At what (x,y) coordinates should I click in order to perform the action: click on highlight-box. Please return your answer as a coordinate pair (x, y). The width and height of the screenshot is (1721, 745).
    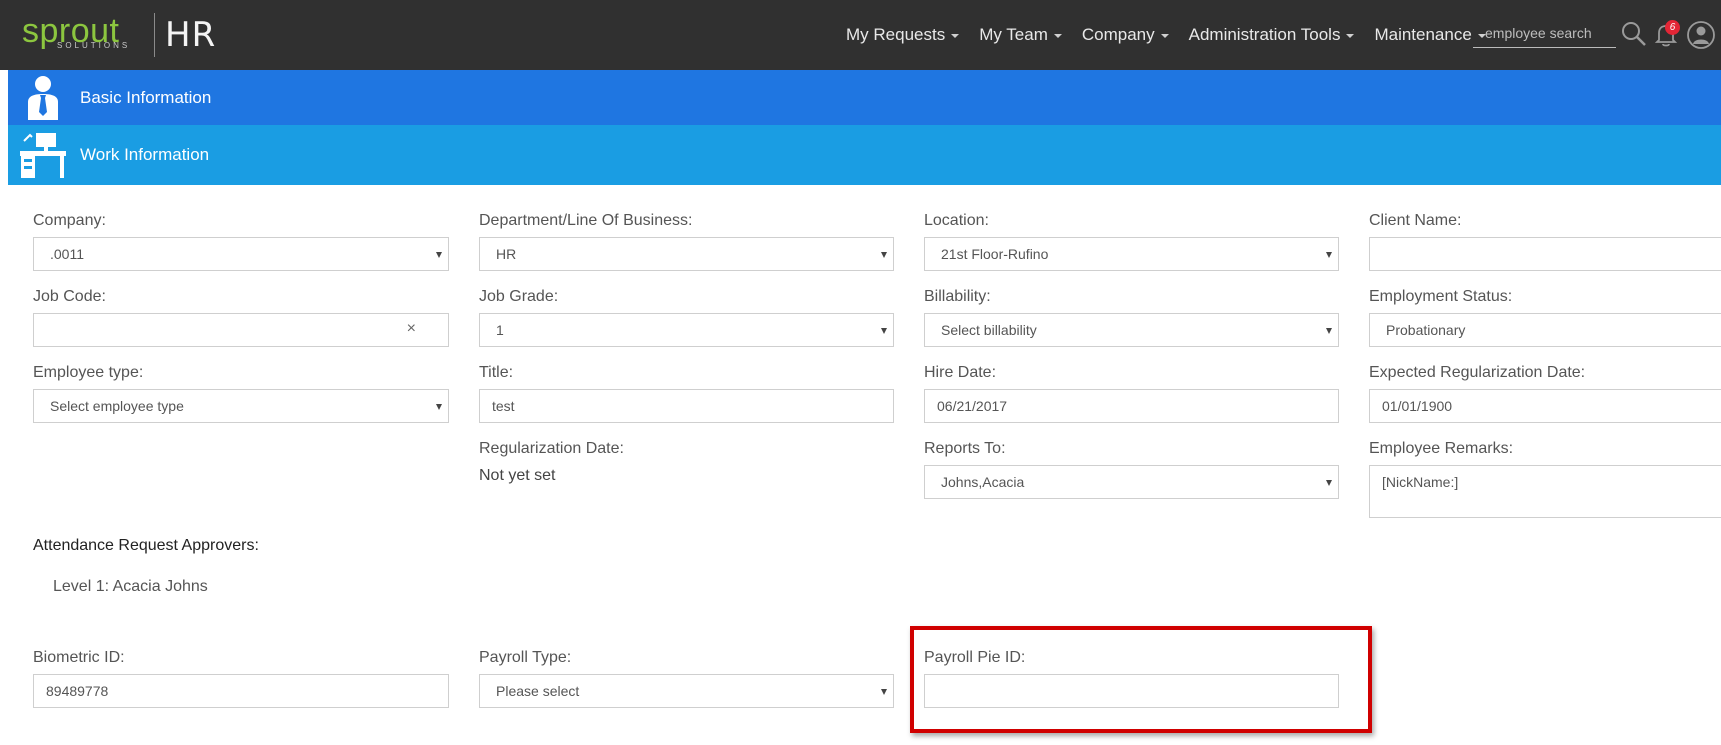
    Looking at the image, I should click on (1141, 679).